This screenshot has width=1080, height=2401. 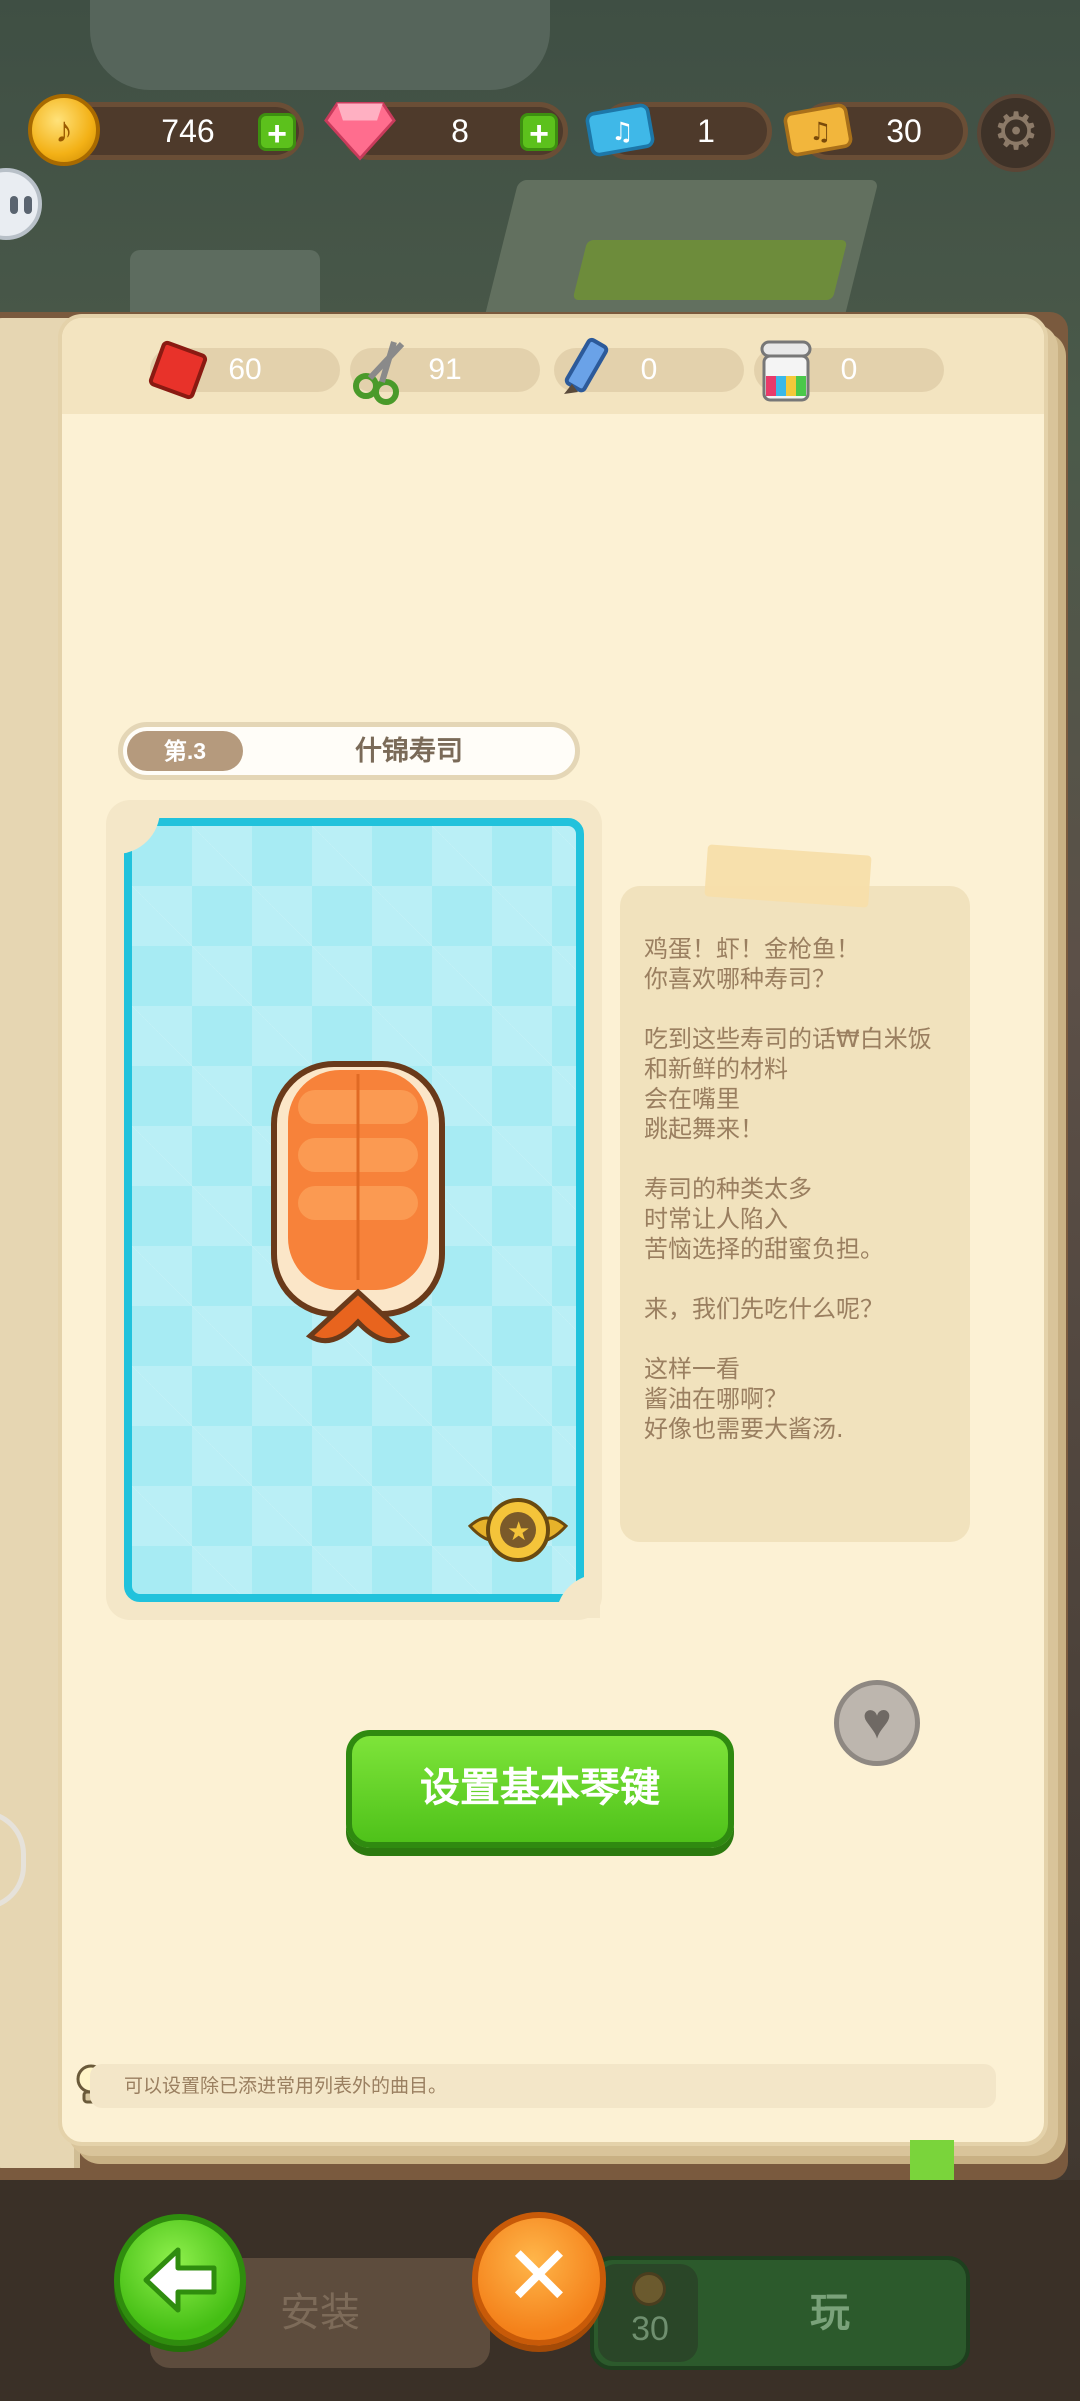 What do you see at coordinates (277, 132) in the screenshot?
I see `add-coins-button: +` at bounding box center [277, 132].